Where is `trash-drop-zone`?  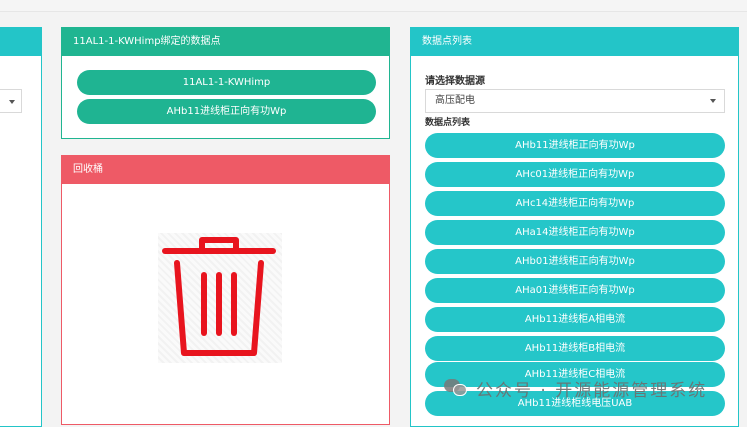 trash-drop-zone is located at coordinates (220, 298).